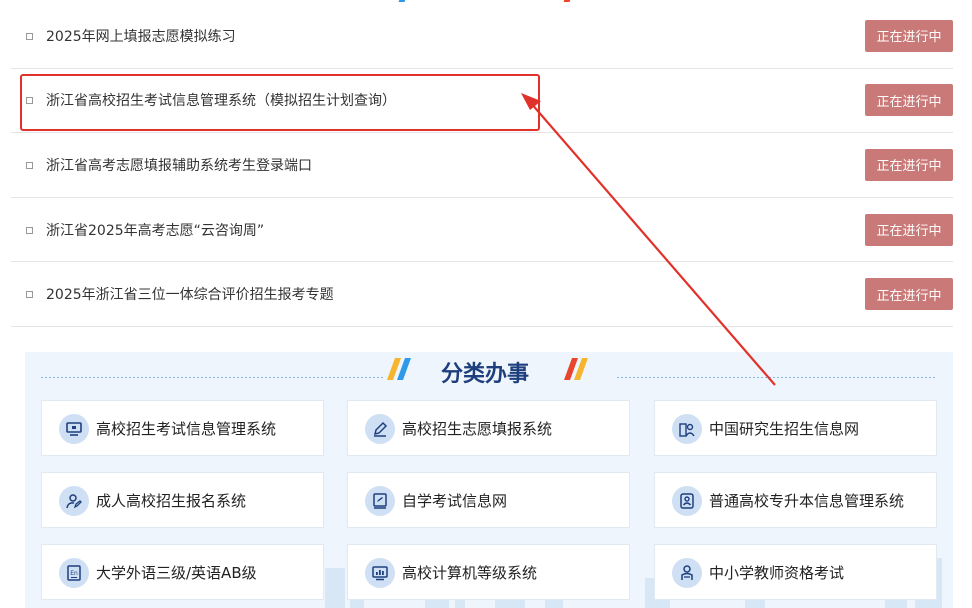  I want to click on category-item-volunteer-system: 高校招生志愿填报系统, so click(488, 428).